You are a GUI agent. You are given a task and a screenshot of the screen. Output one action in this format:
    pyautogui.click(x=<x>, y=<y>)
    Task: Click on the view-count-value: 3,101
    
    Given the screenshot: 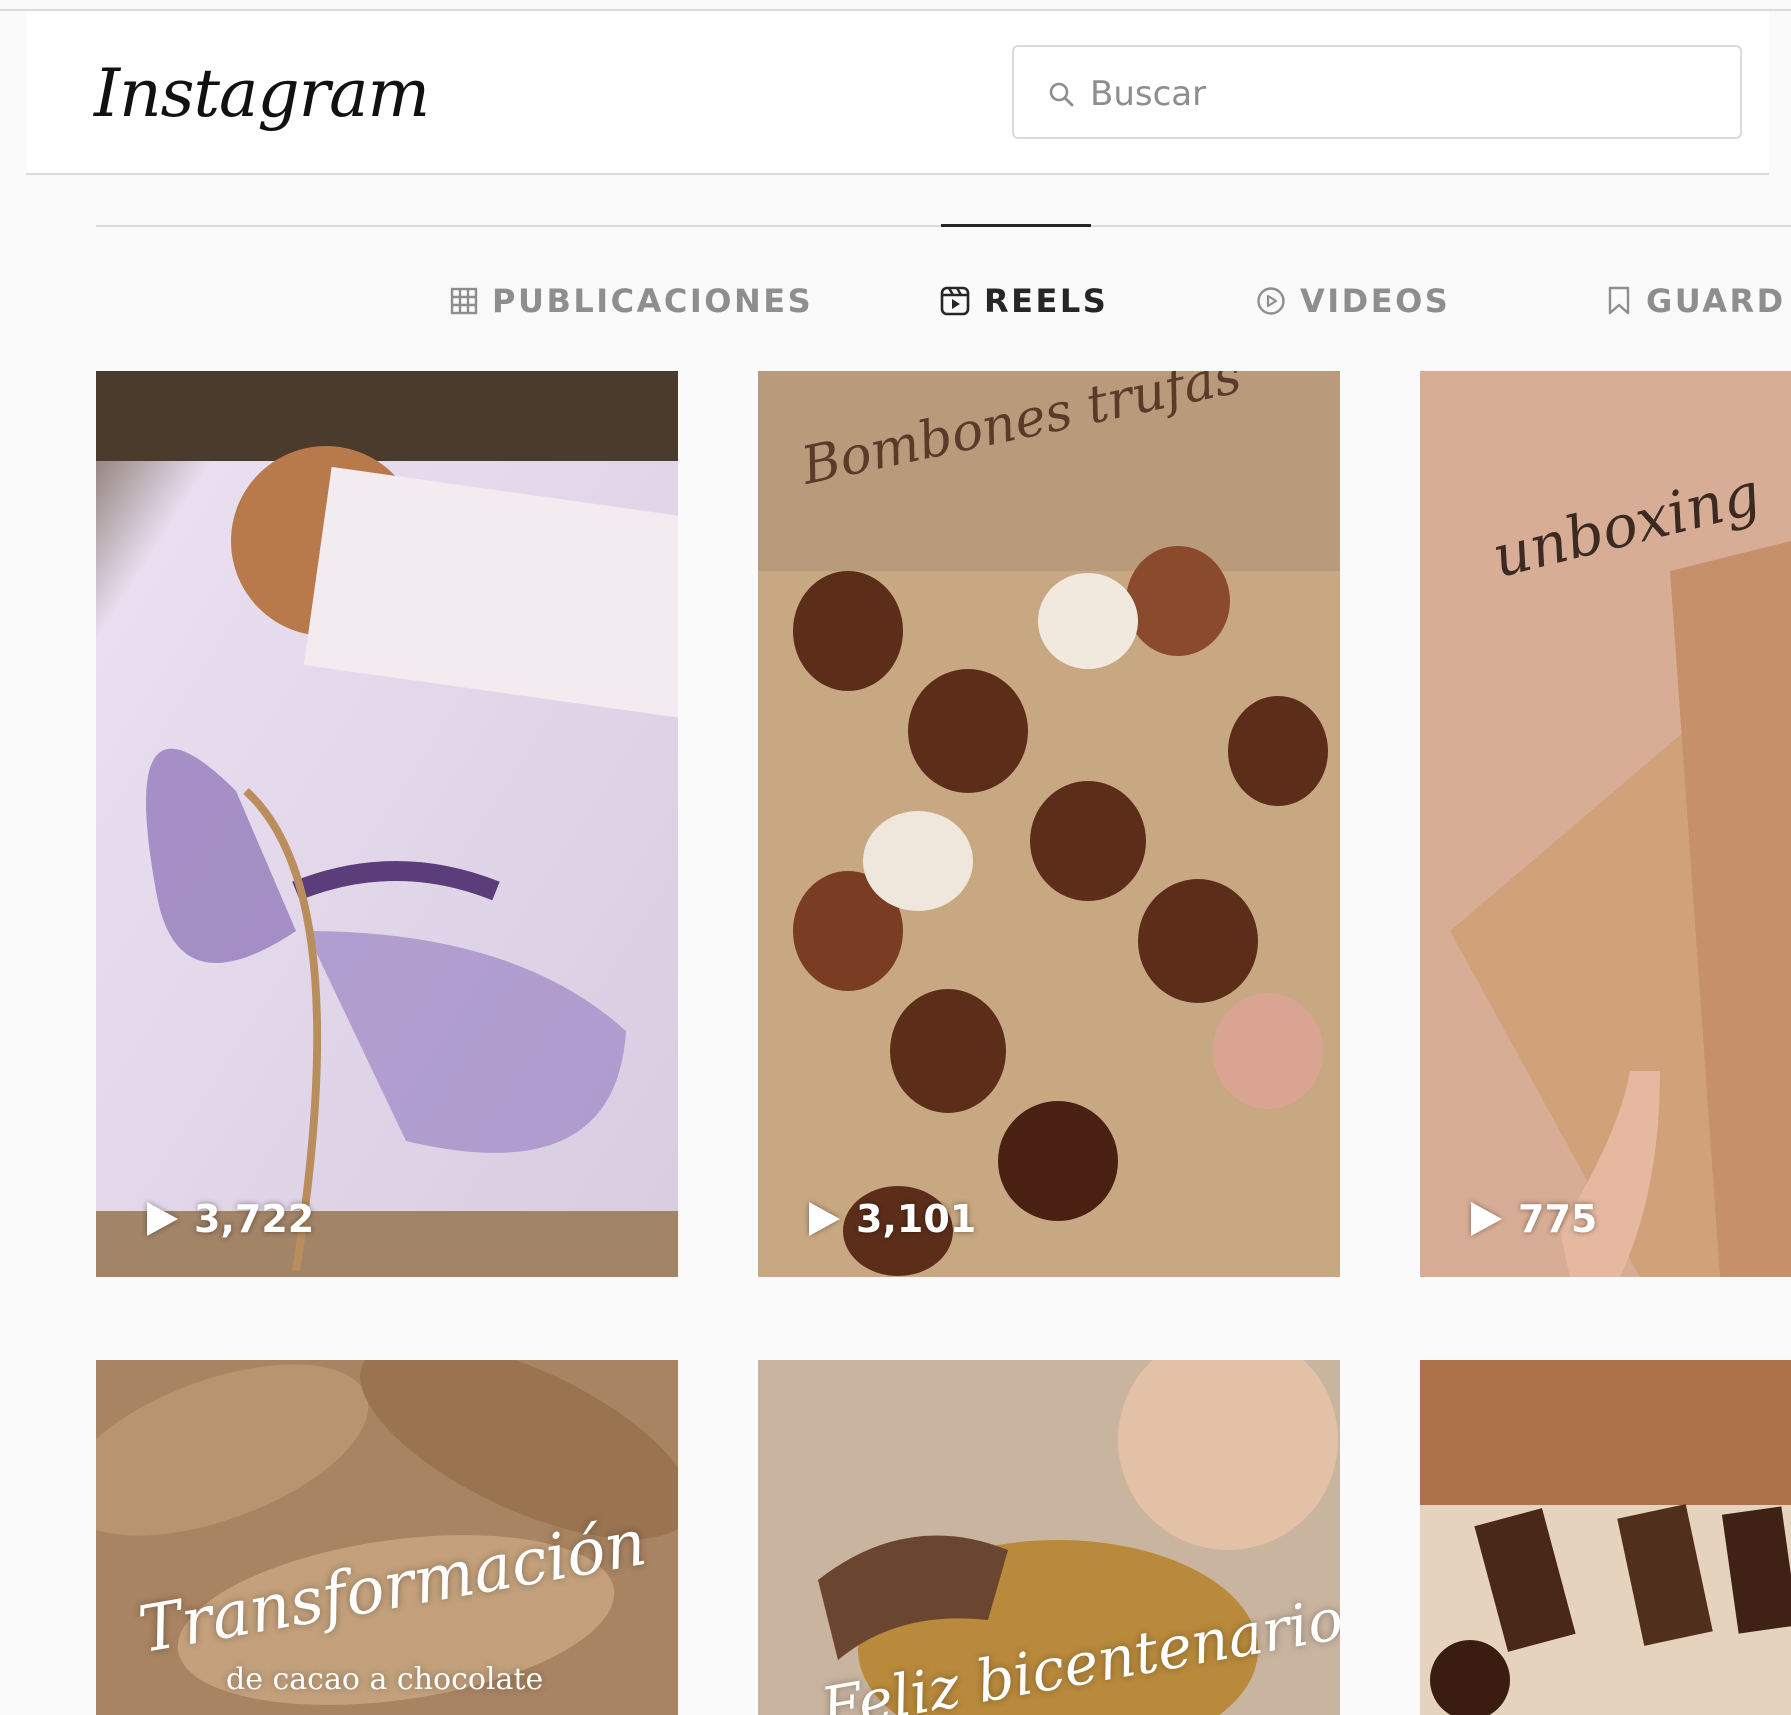 What is the action you would take?
    pyautogui.click(x=916, y=1219)
    